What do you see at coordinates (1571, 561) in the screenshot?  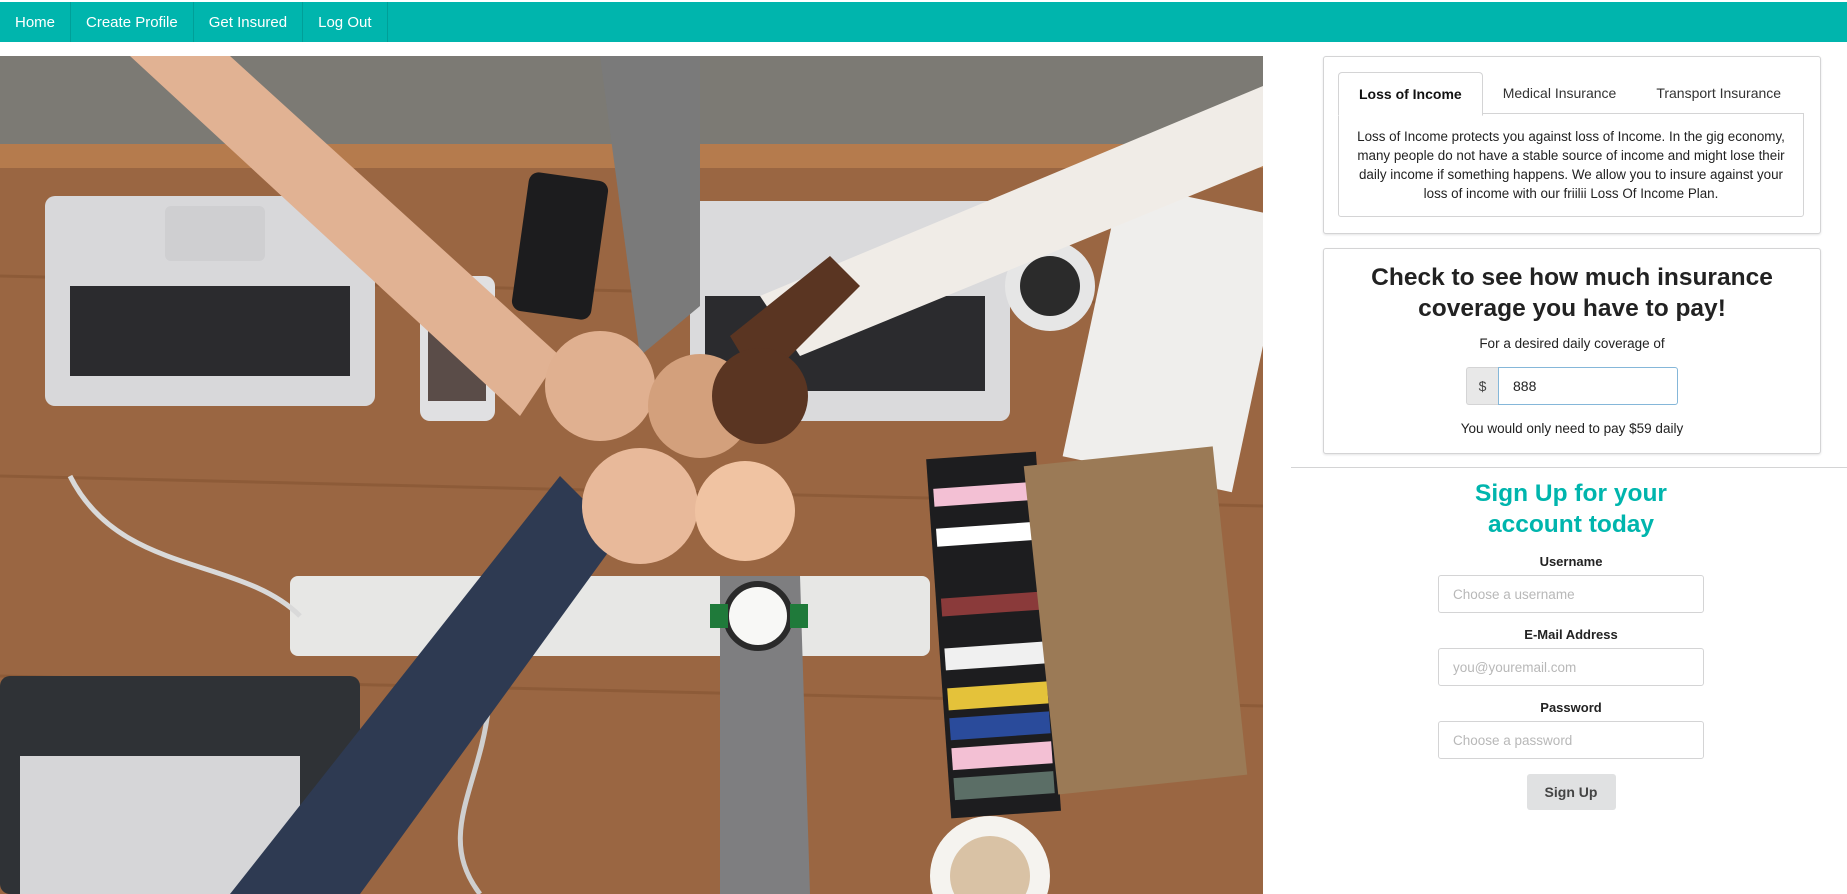 I see `username-label: Username` at bounding box center [1571, 561].